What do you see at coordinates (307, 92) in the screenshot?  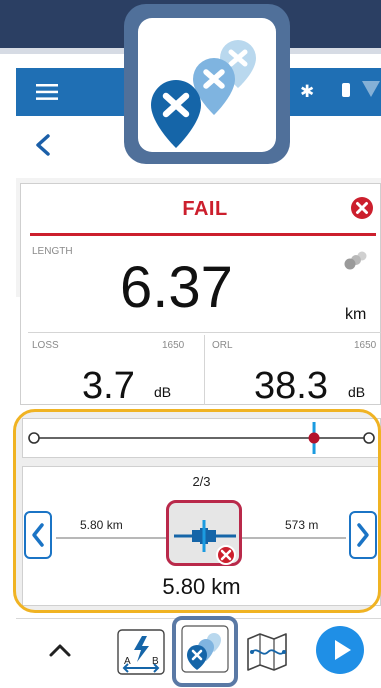 I see `bluetooth-icon: ✱` at bounding box center [307, 92].